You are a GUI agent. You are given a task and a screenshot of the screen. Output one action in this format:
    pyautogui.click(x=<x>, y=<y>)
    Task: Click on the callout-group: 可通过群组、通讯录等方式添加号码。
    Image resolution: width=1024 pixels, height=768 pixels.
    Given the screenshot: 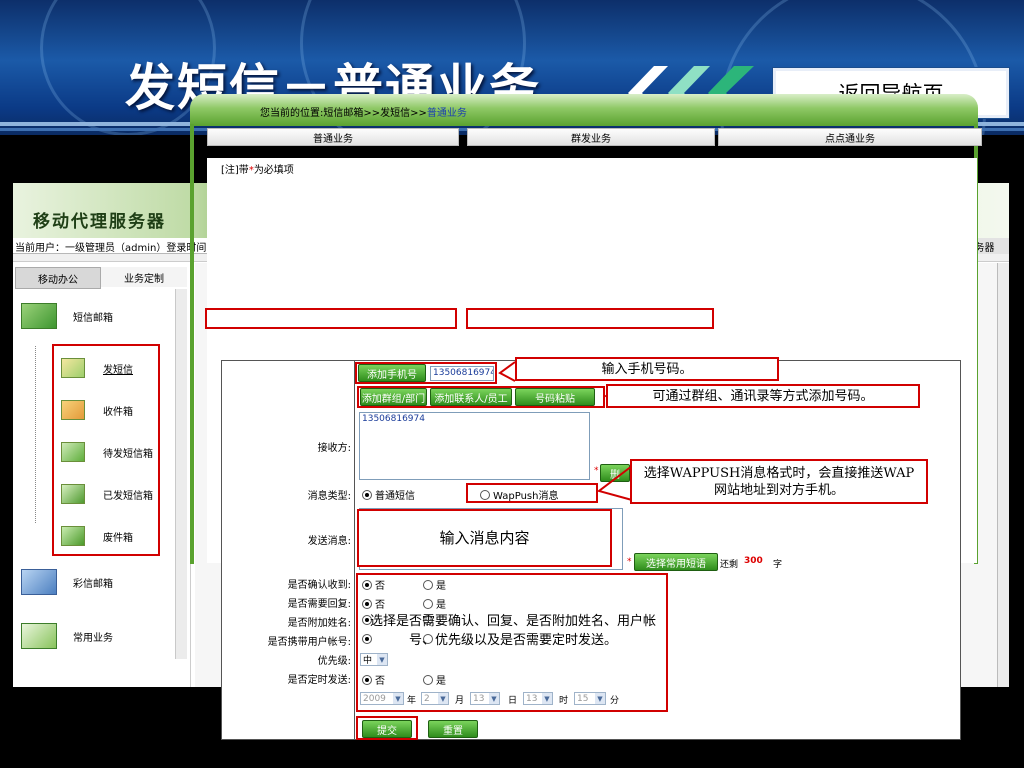 What is the action you would take?
    pyautogui.click(x=763, y=396)
    